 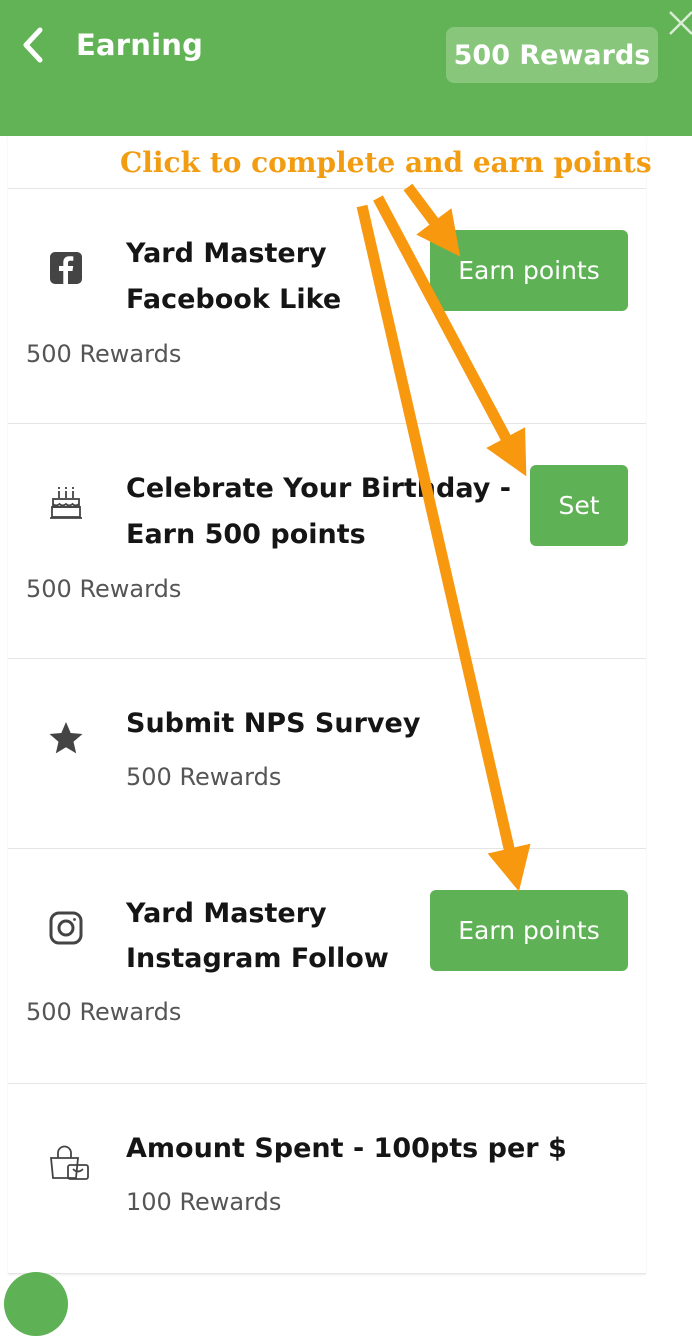 What do you see at coordinates (327, 1179) in the screenshot?
I see `earn-card-amount-spent: Amount Spent - 100pts per $ 100 Rewards` at bounding box center [327, 1179].